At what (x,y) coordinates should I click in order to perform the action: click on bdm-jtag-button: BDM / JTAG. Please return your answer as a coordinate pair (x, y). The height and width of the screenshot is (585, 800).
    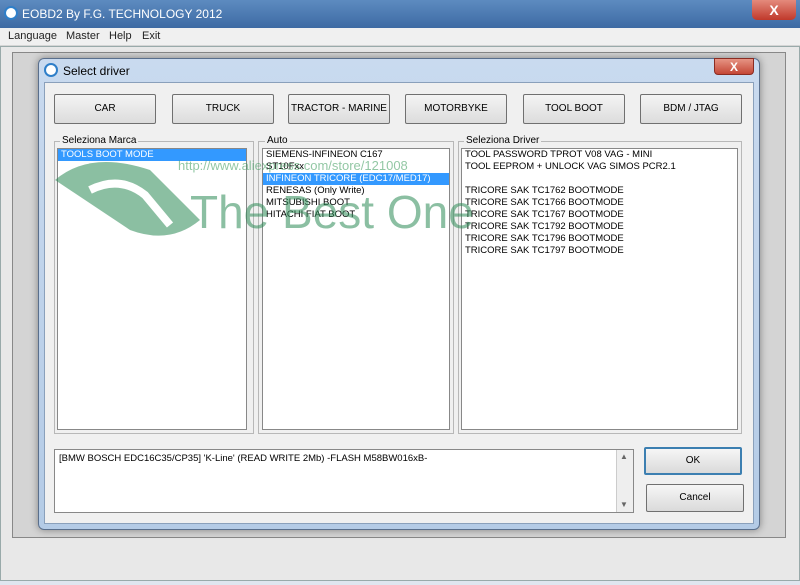
    Looking at the image, I should click on (691, 109).